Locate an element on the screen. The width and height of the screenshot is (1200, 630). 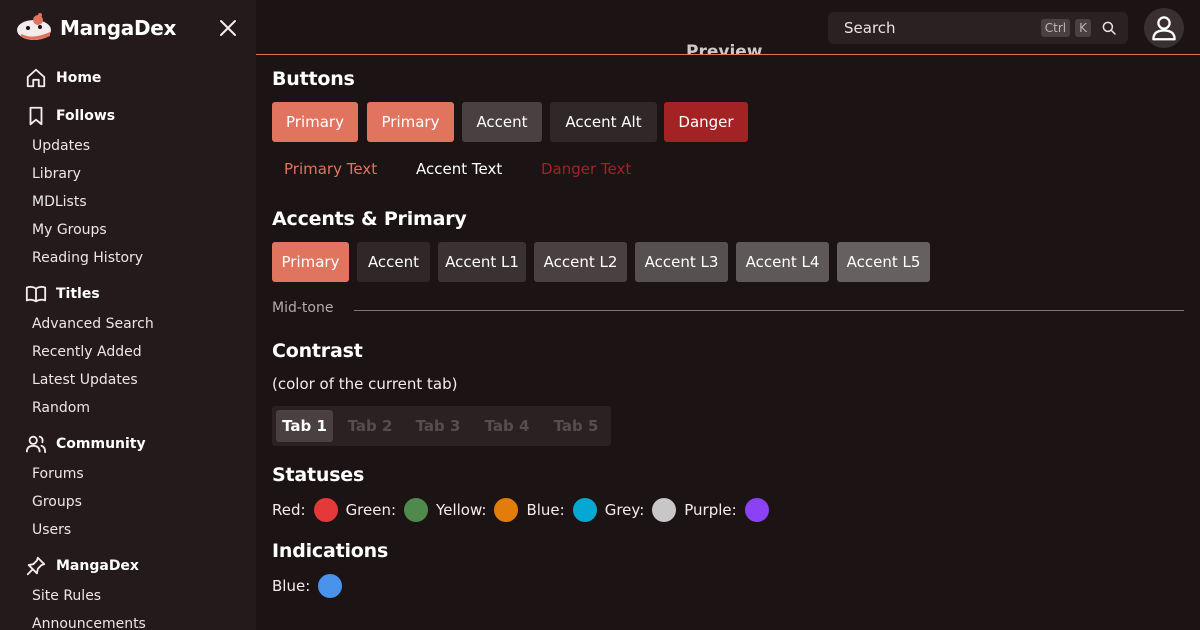
contrast-subtitle: (color of the current tab) is located at coordinates (365, 384).